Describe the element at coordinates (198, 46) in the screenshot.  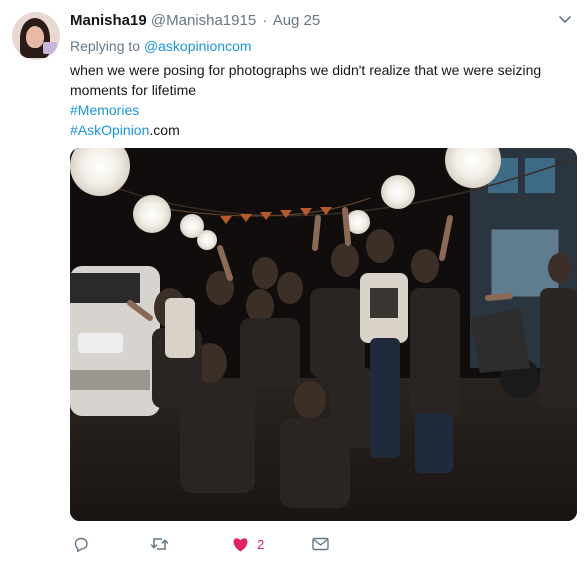
I see `reply-mention-link: @askopinioncom` at that location.